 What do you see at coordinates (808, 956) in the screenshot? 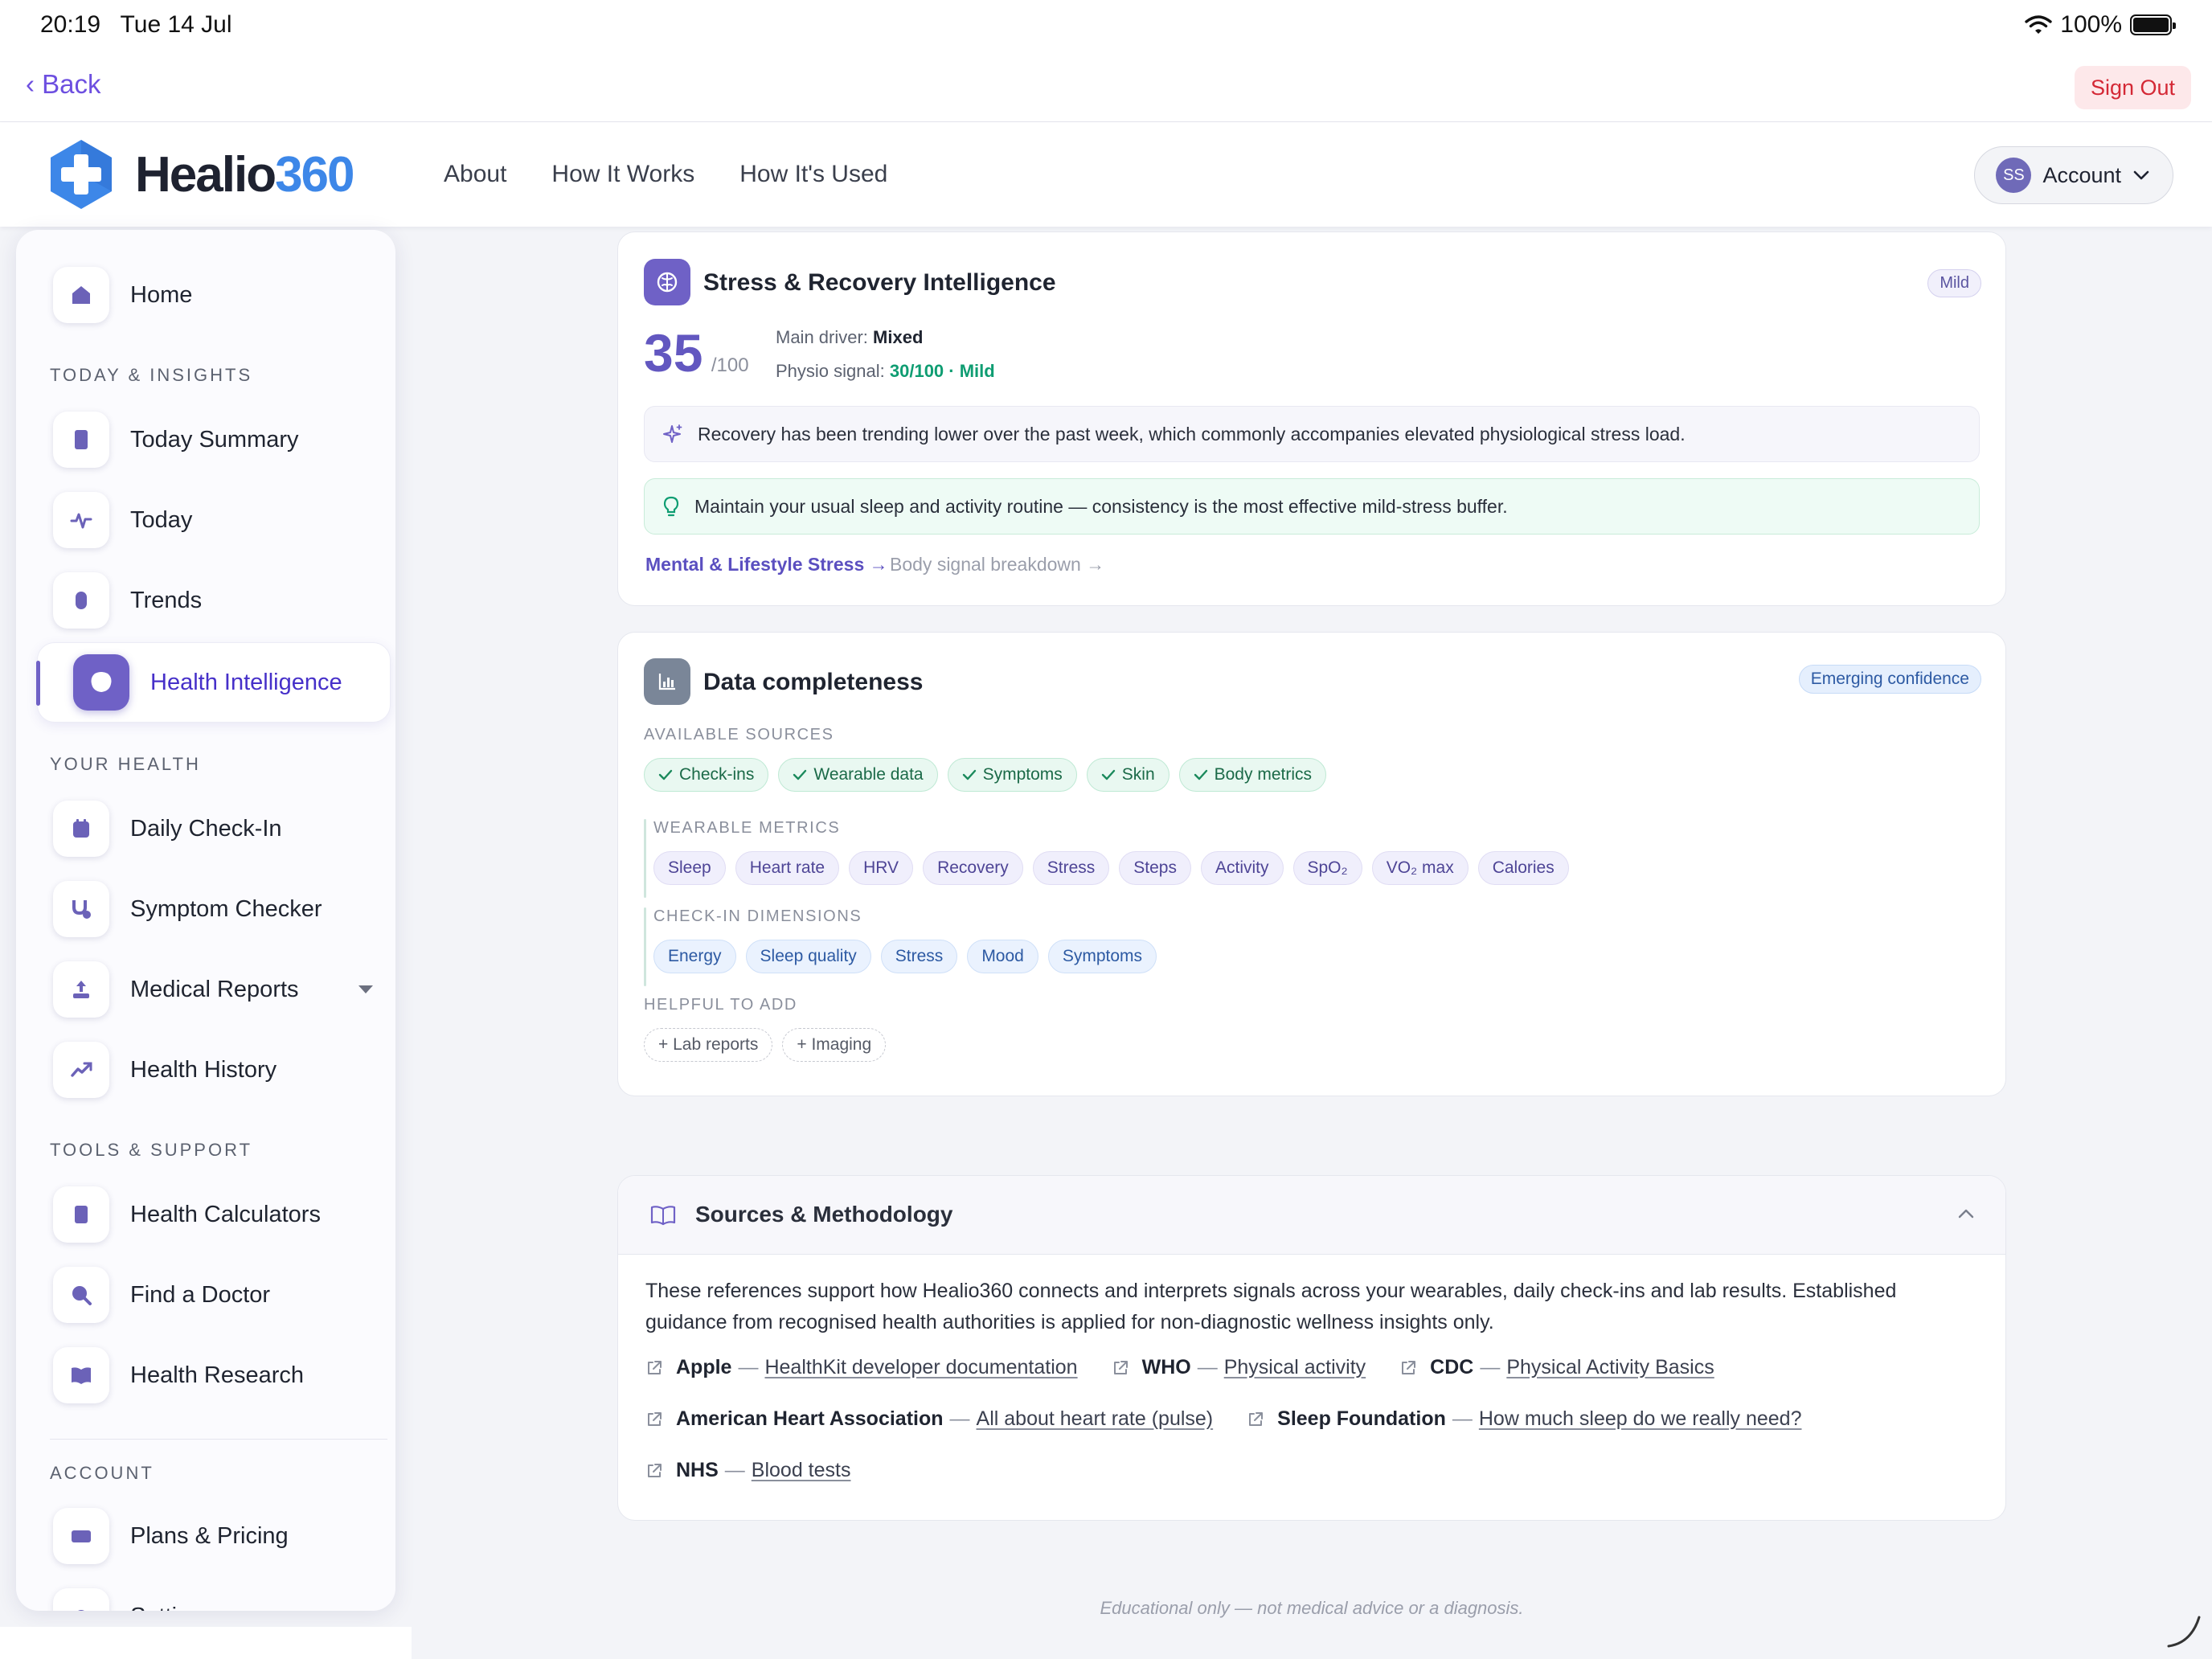
I see `checkin-dimension-chip-label: Sleep quality` at bounding box center [808, 956].